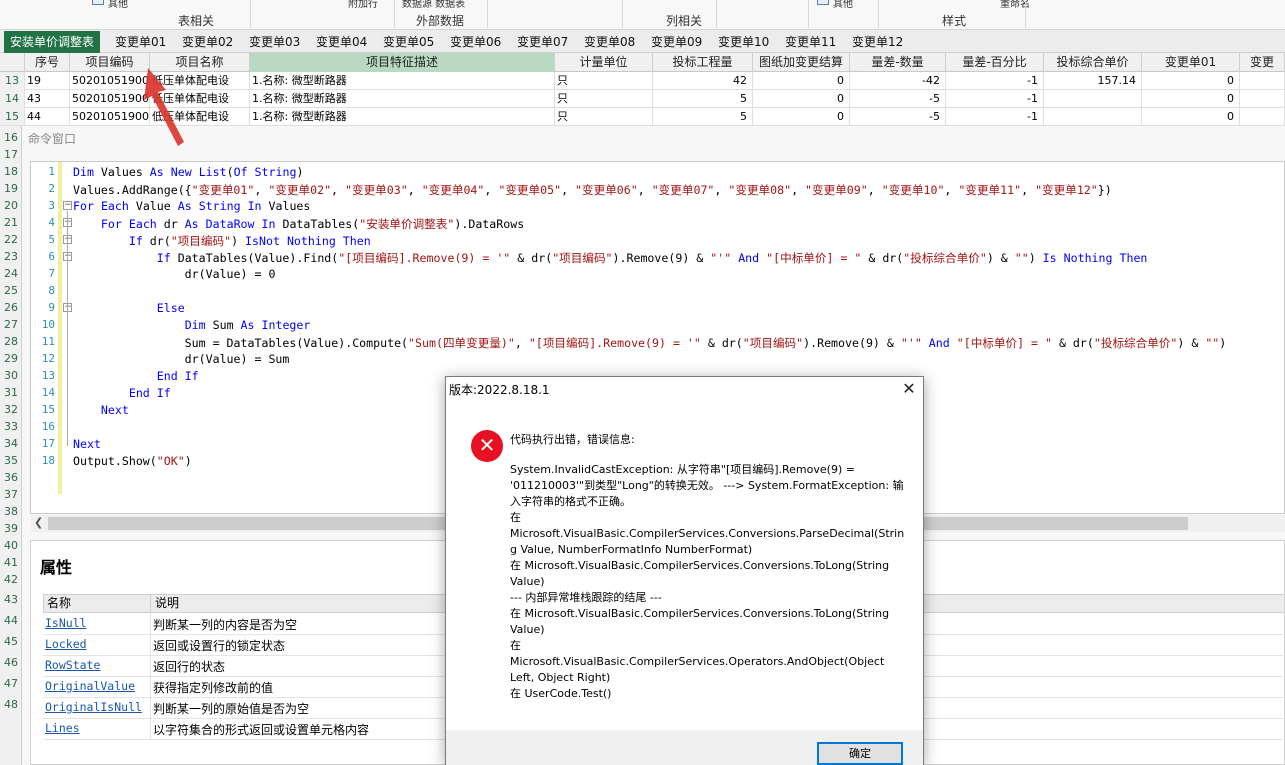 The height and width of the screenshot is (765, 1285). What do you see at coordinates (47, 62) in the screenshot?
I see `column-header: 序号` at bounding box center [47, 62].